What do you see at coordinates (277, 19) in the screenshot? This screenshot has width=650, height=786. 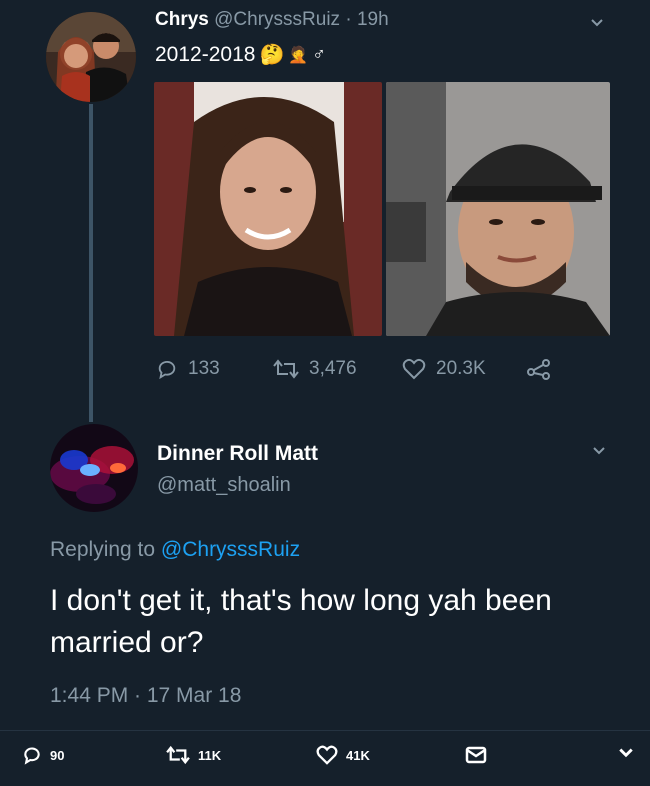 I see `author-handle: @ChrysssRuiz` at bounding box center [277, 19].